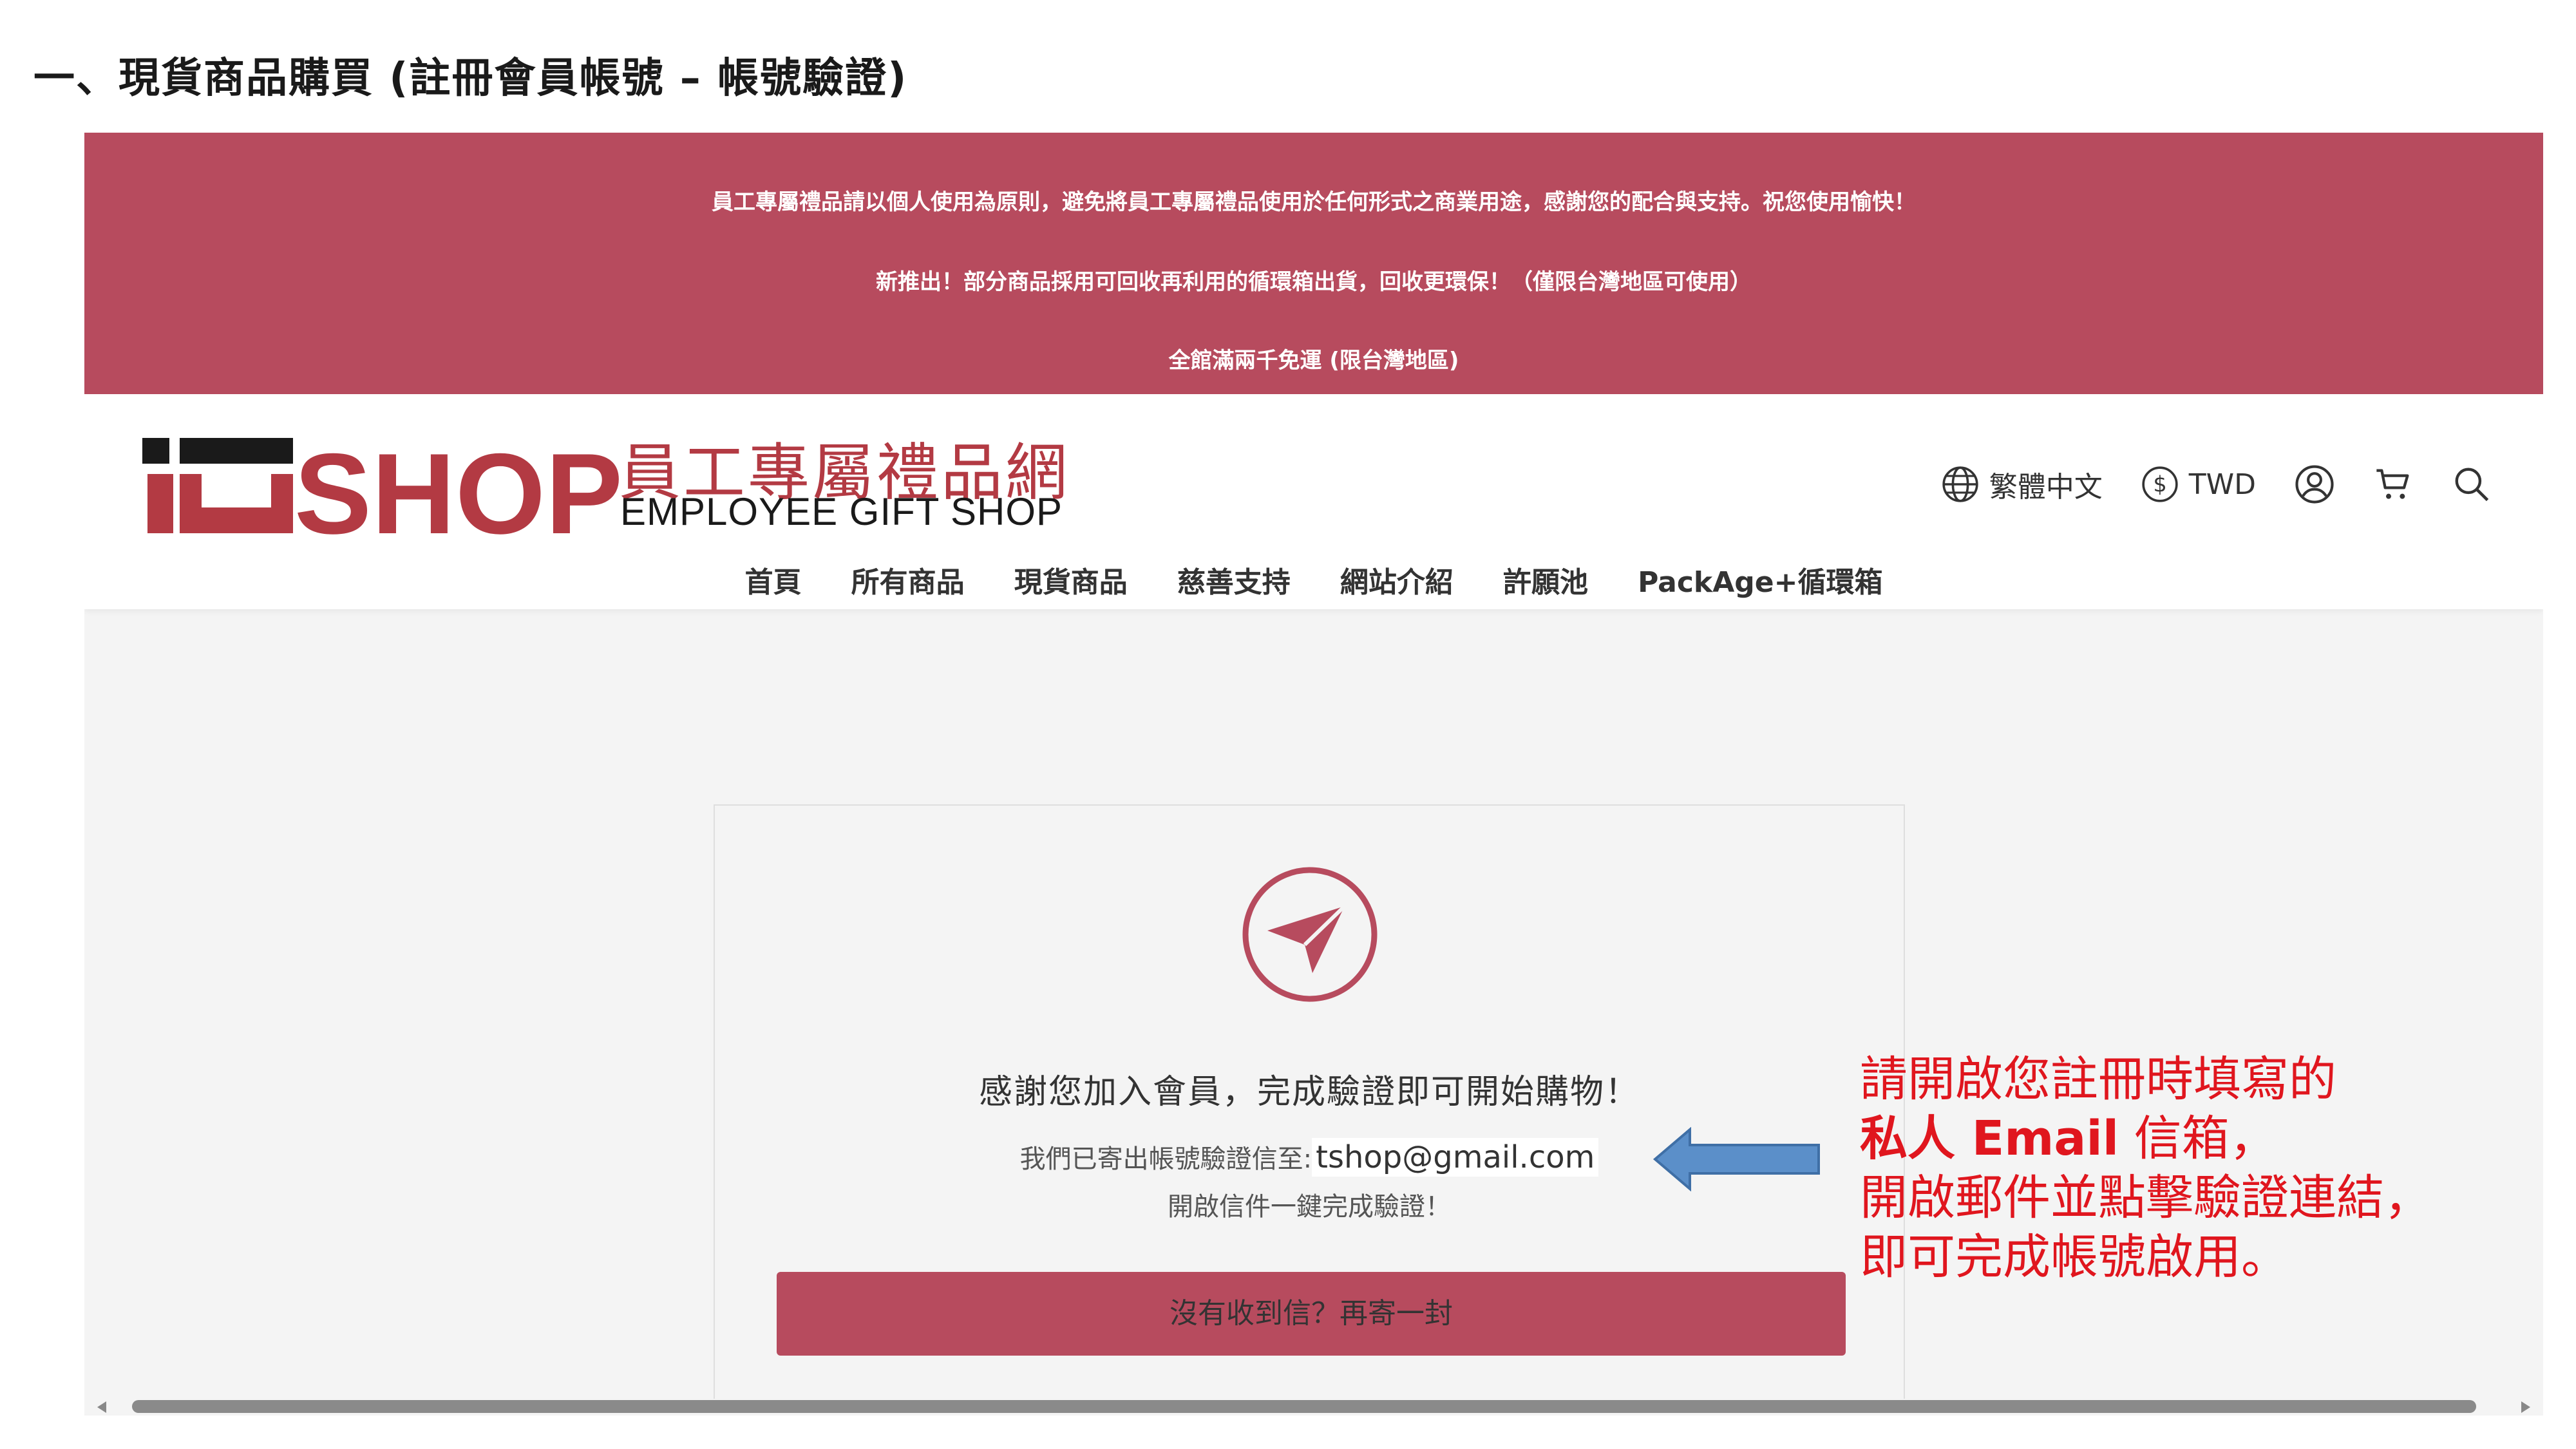 This screenshot has width=2576, height=1449. I want to click on annotation-arrow-icon, so click(1737, 1159).